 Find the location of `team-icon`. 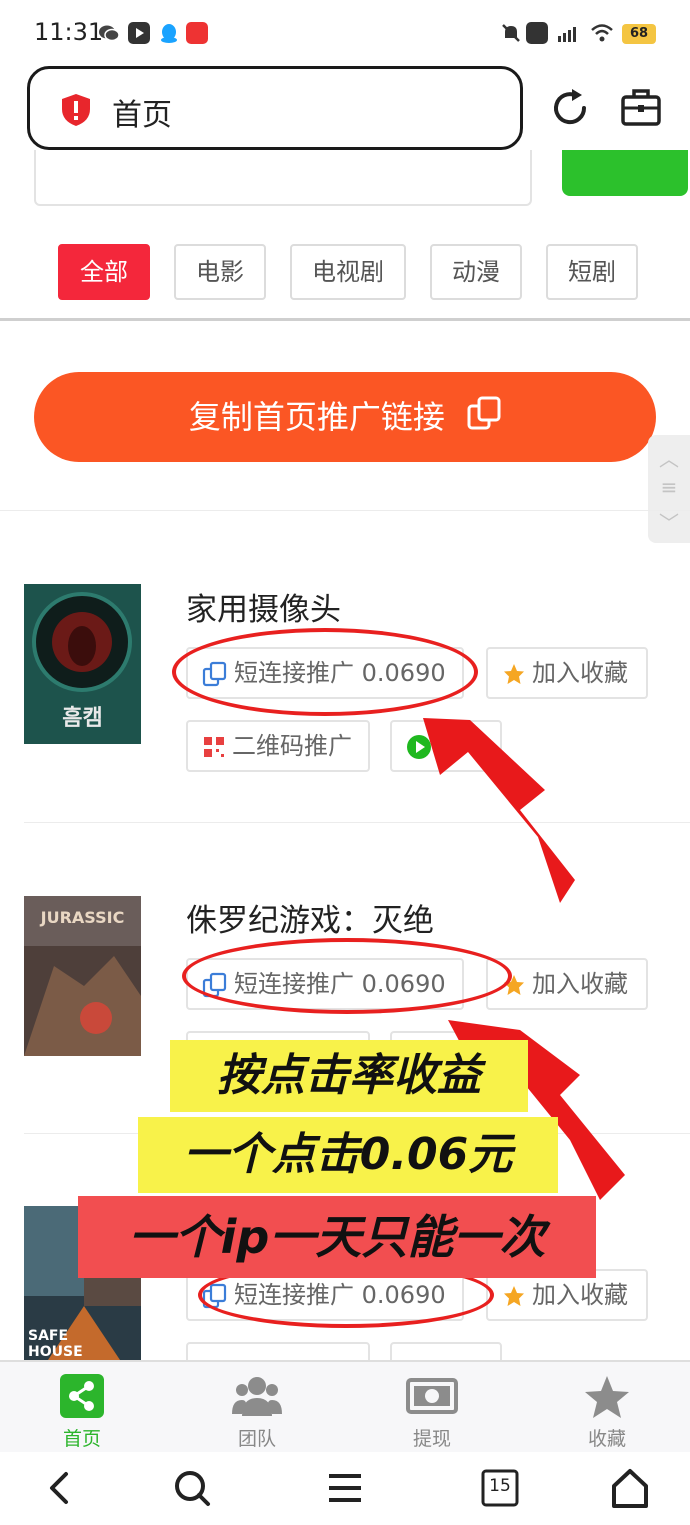

team-icon is located at coordinates (257, 1396).